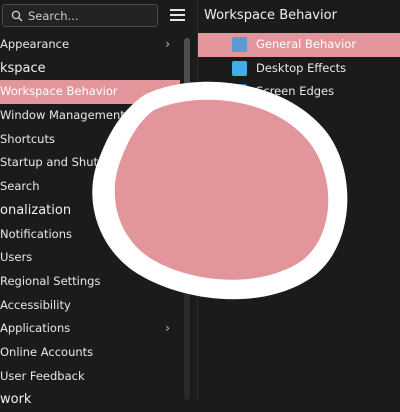 The image size is (400, 412). I want to click on sidebar-item-label: Online Accounts, so click(47, 351).